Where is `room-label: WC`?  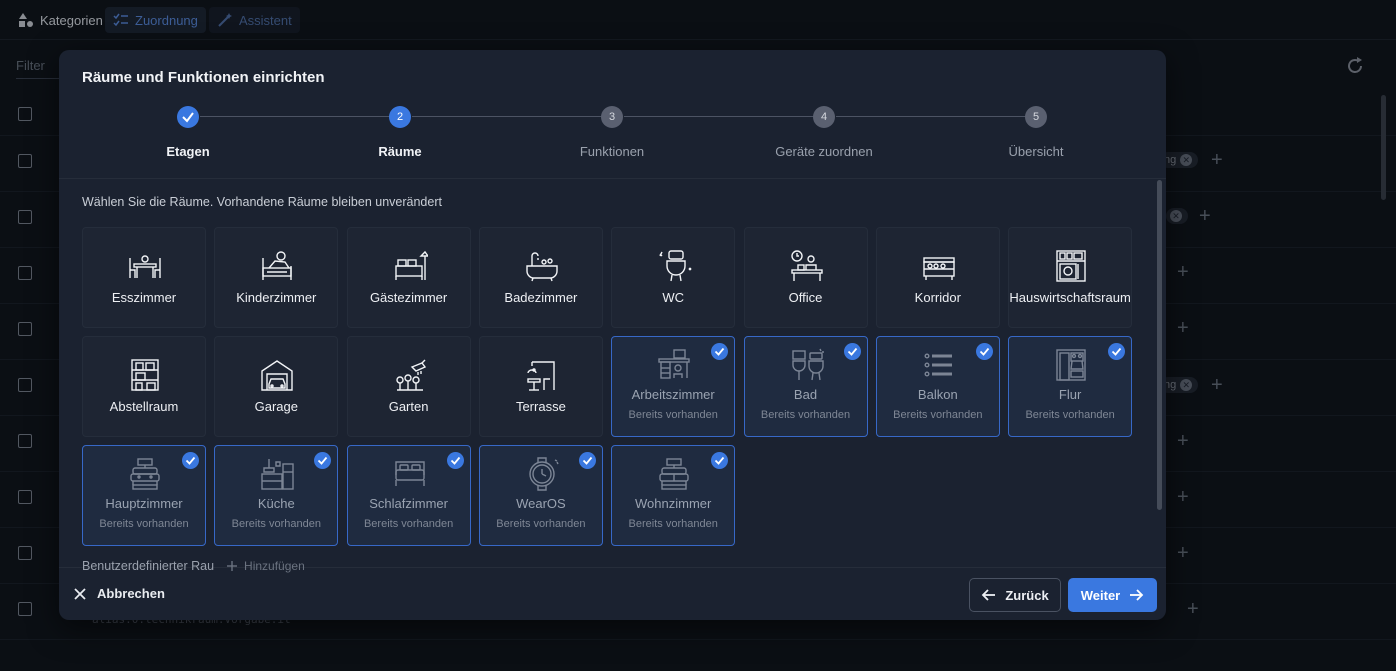
room-label: WC is located at coordinates (673, 297).